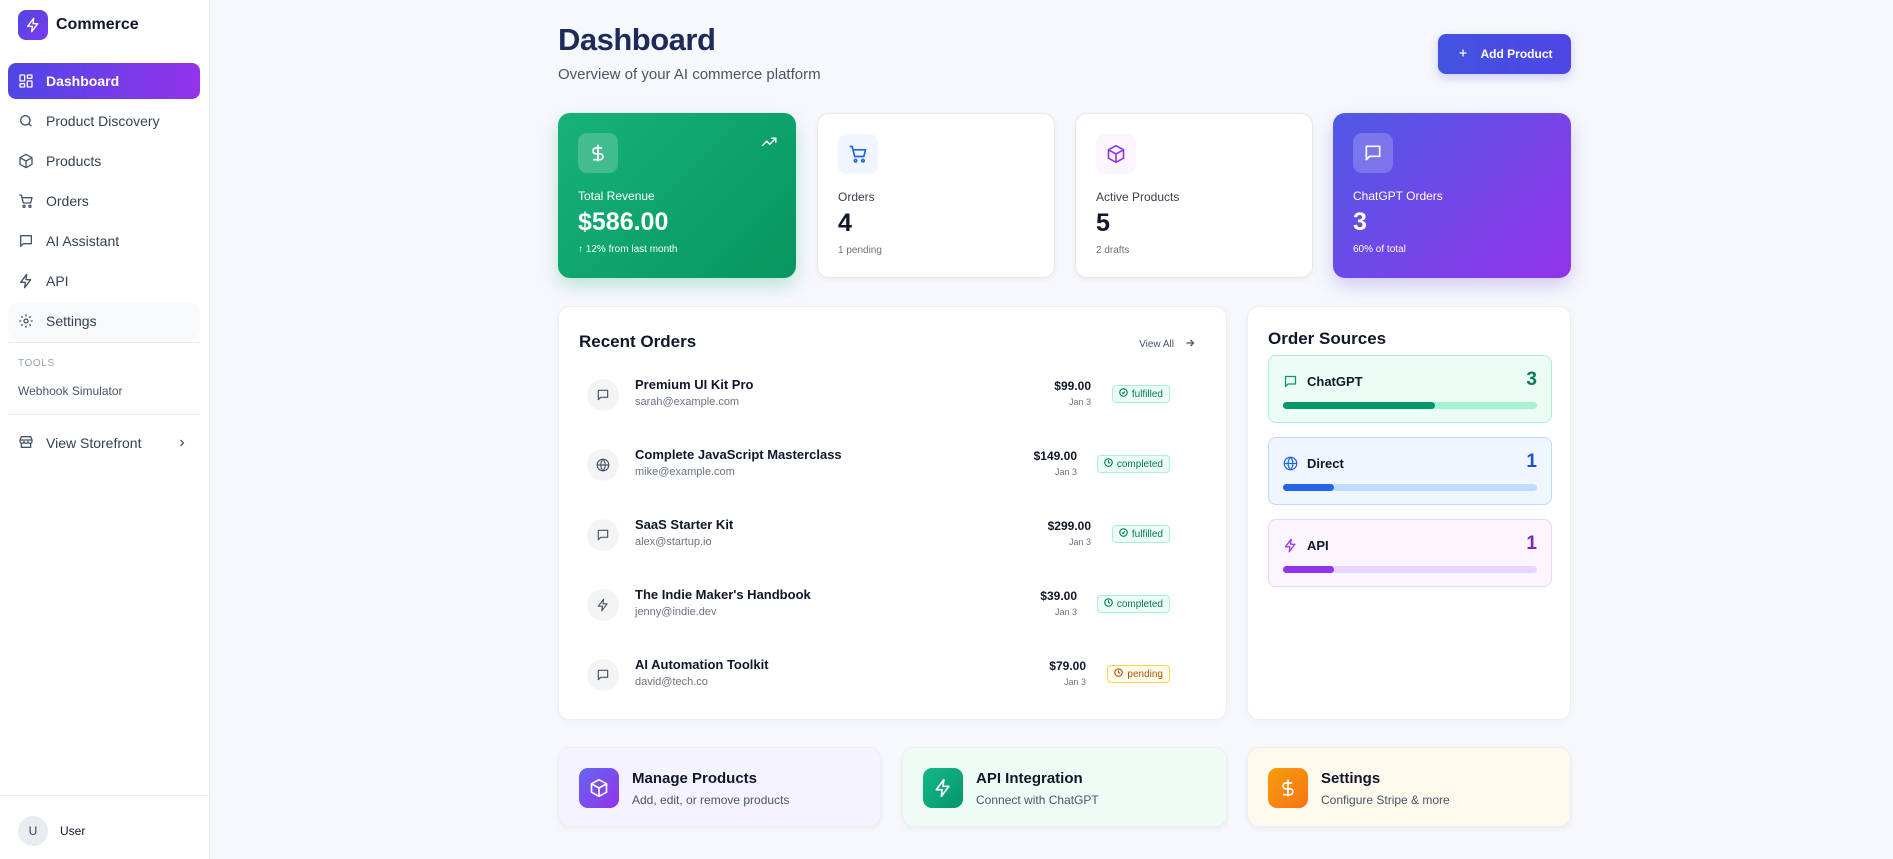 Image resolution: width=1893 pixels, height=859 pixels. What do you see at coordinates (616, 196) in the screenshot?
I see `stat-label: Total Revenue` at bounding box center [616, 196].